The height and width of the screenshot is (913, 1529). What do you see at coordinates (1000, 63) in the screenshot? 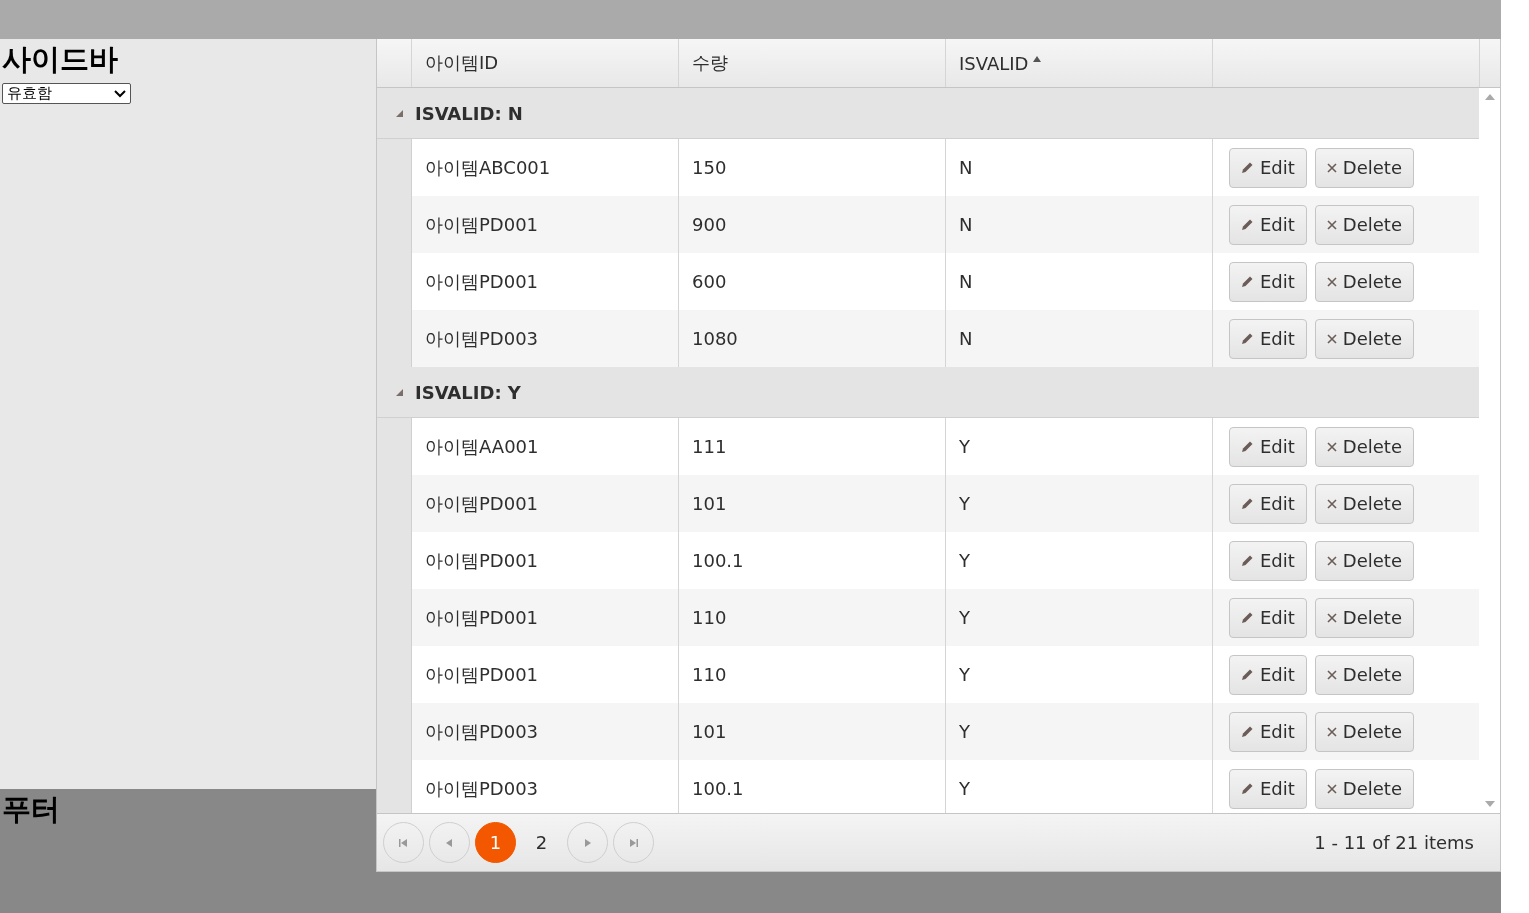
I see `column-header: ISVALID` at bounding box center [1000, 63].